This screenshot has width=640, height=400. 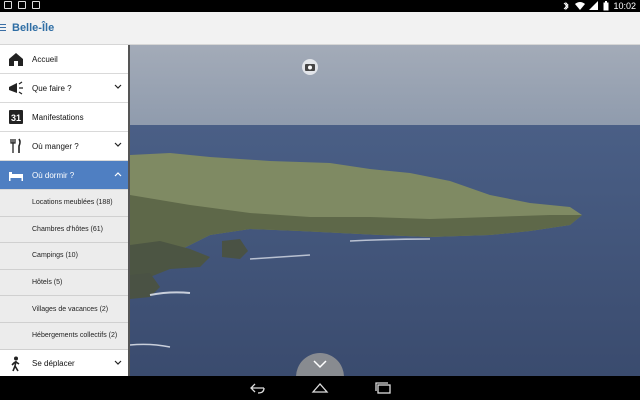 What do you see at coordinates (55, 146) in the screenshot?
I see `nav-item-label: Où manger ?` at bounding box center [55, 146].